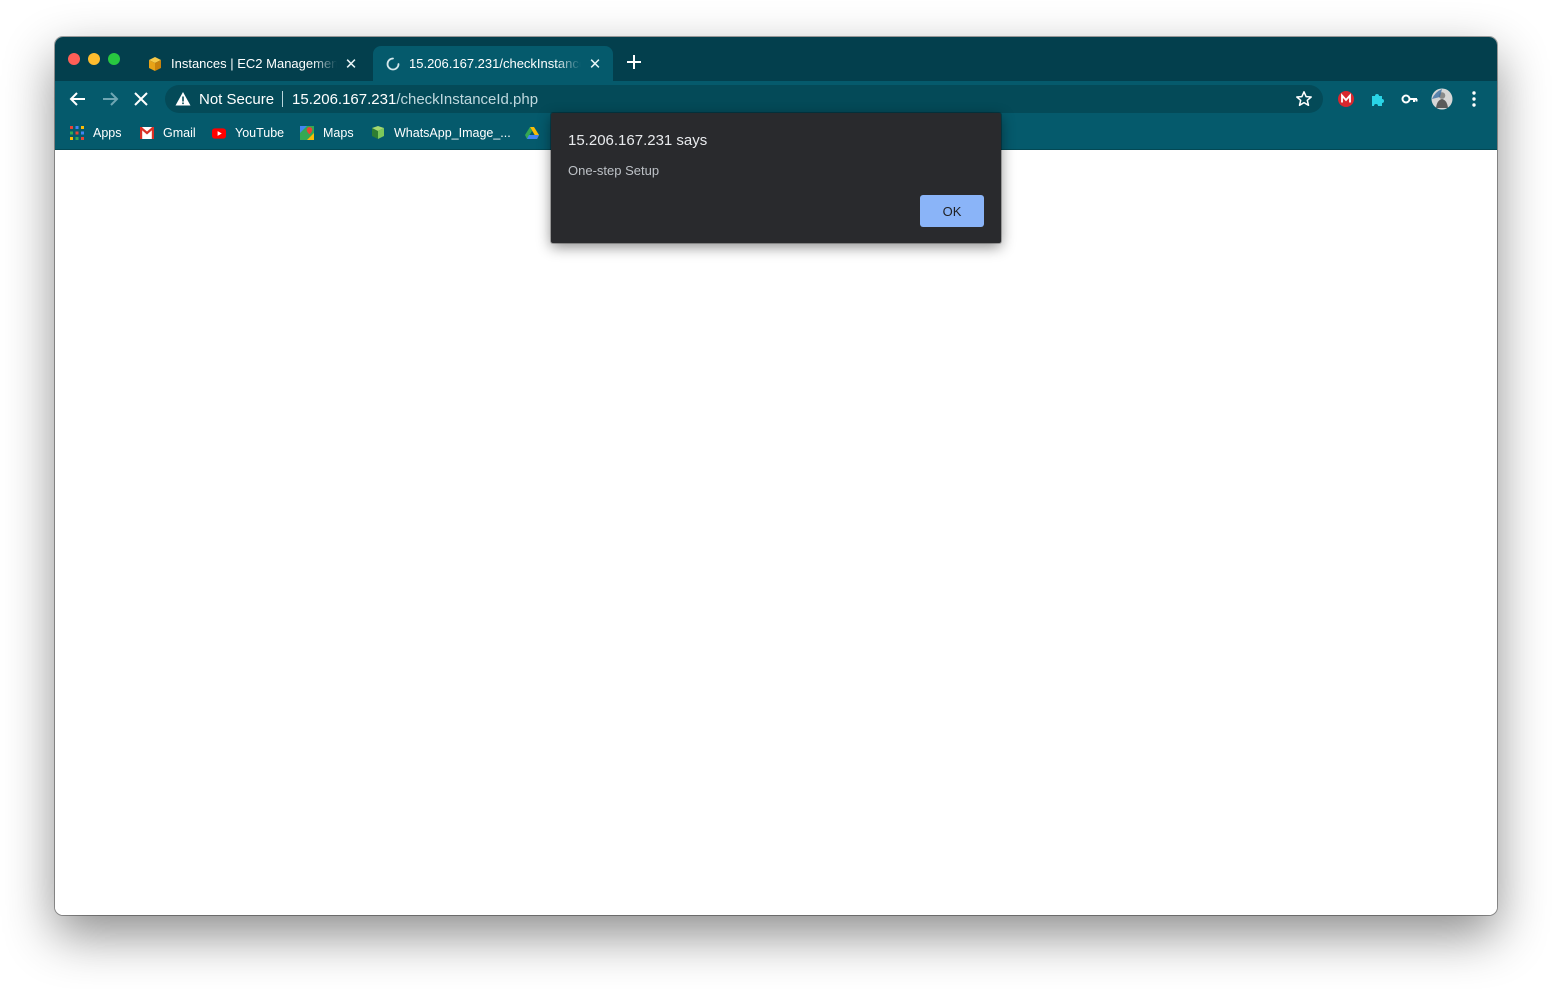  What do you see at coordinates (1410, 99) in the screenshot?
I see `key-password-icon` at bounding box center [1410, 99].